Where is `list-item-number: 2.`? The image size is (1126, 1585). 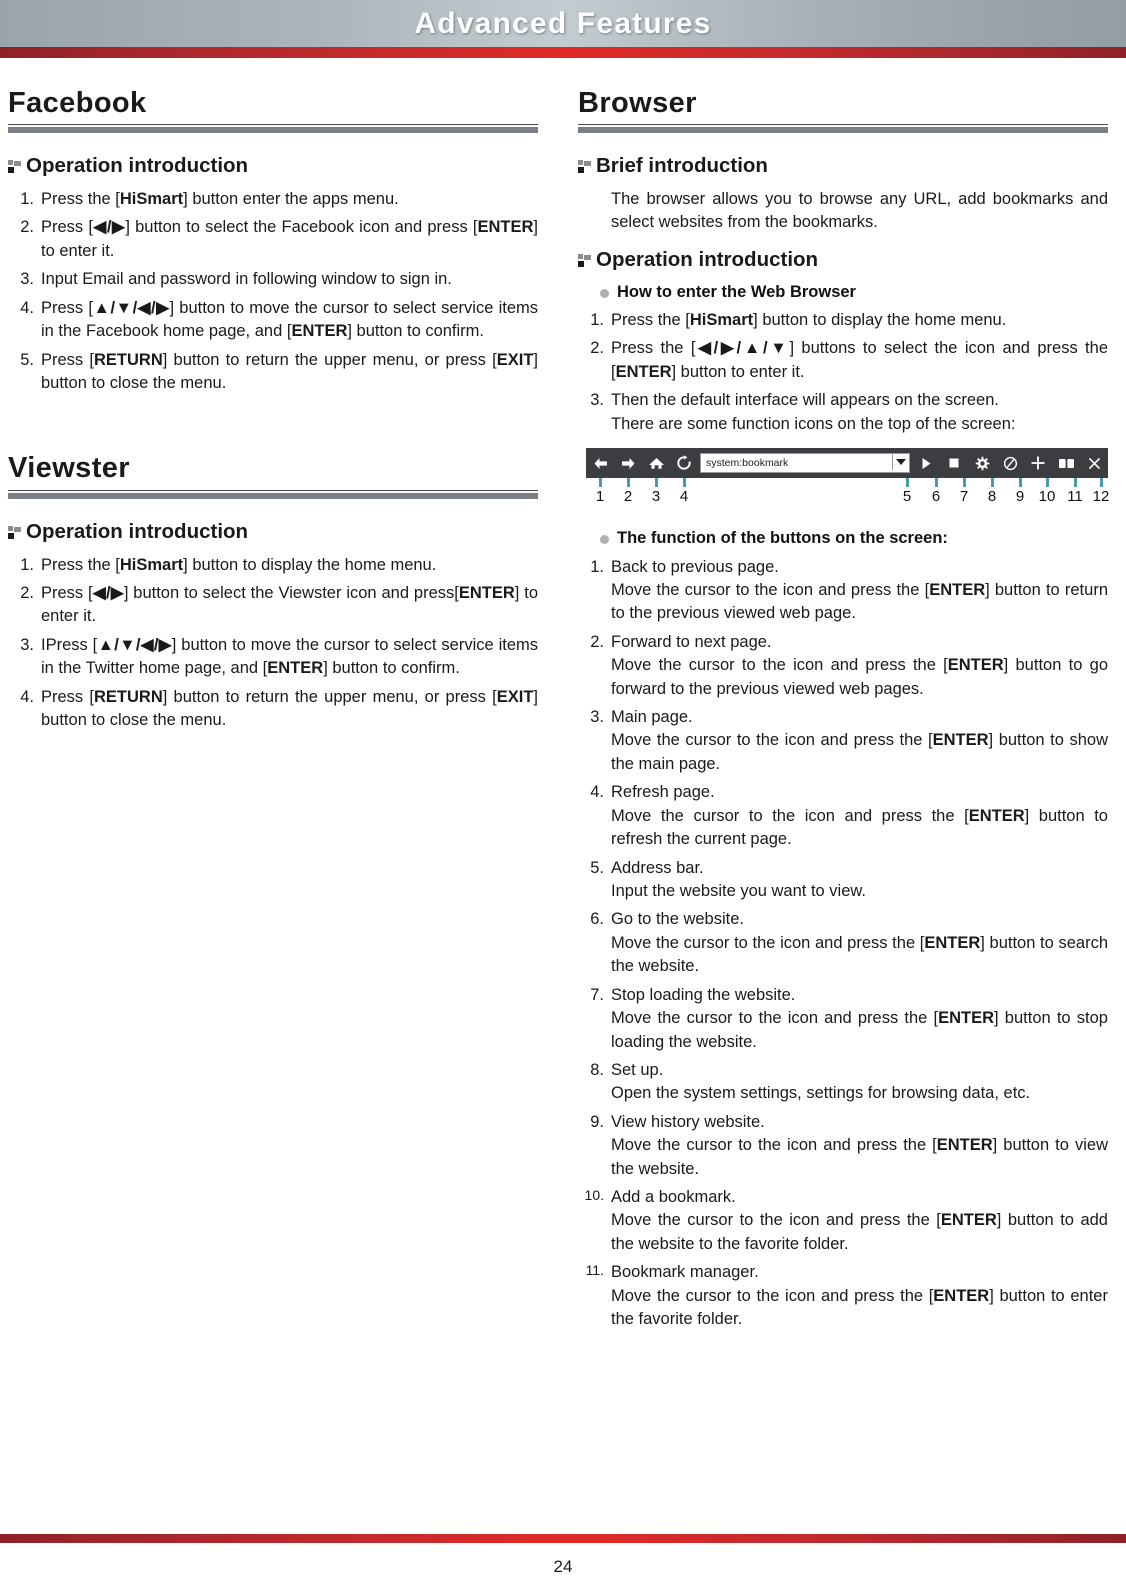
list-item-number: 2. is located at coordinates (27, 592).